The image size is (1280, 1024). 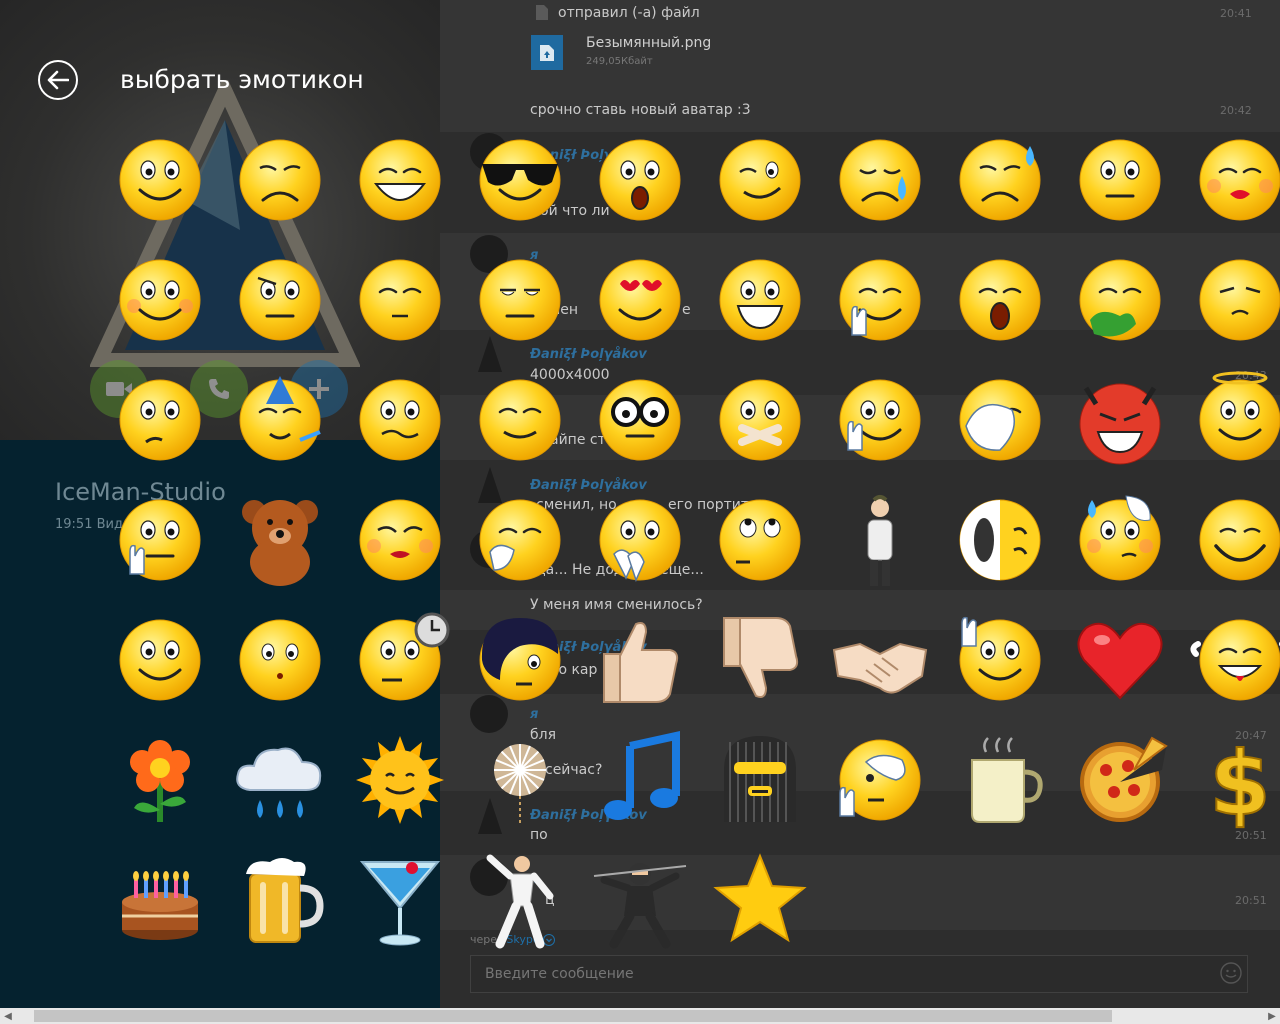 What do you see at coordinates (760, 900) in the screenshot?
I see `emoticon-star` at bounding box center [760, 900].